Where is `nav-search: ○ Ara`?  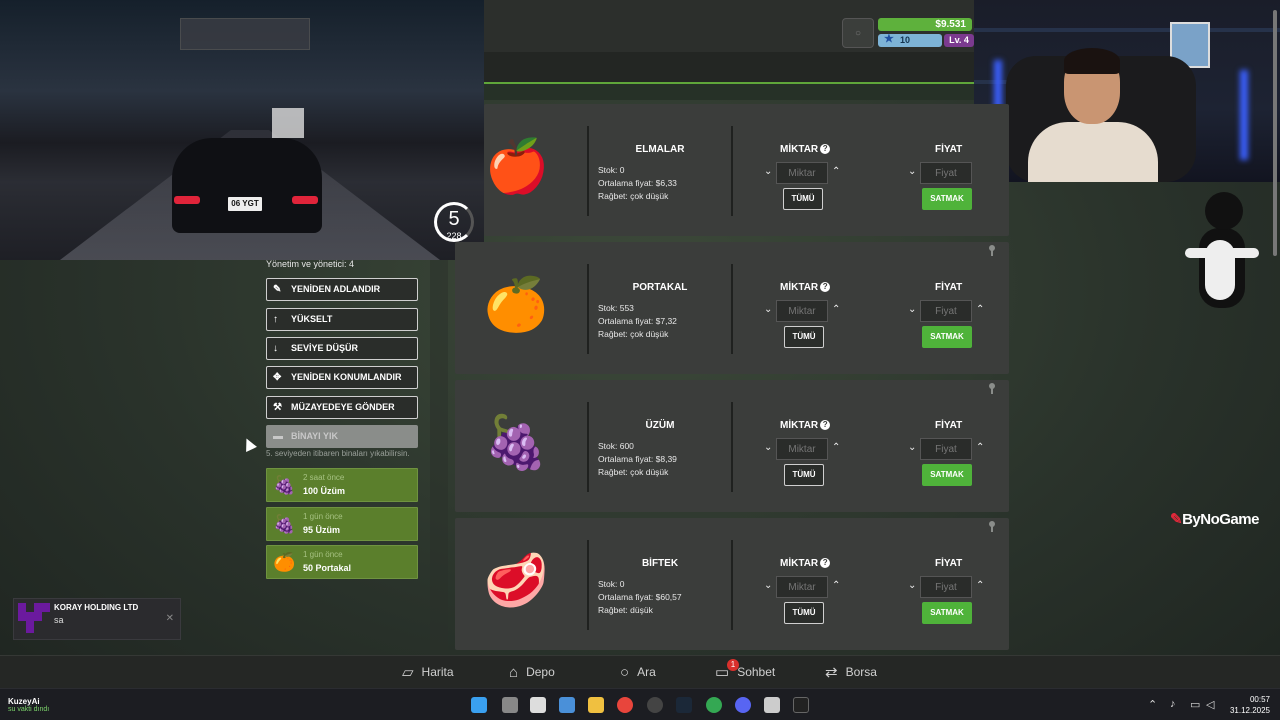 nav-search: ○ Ara is located at coordinates (638, 672).